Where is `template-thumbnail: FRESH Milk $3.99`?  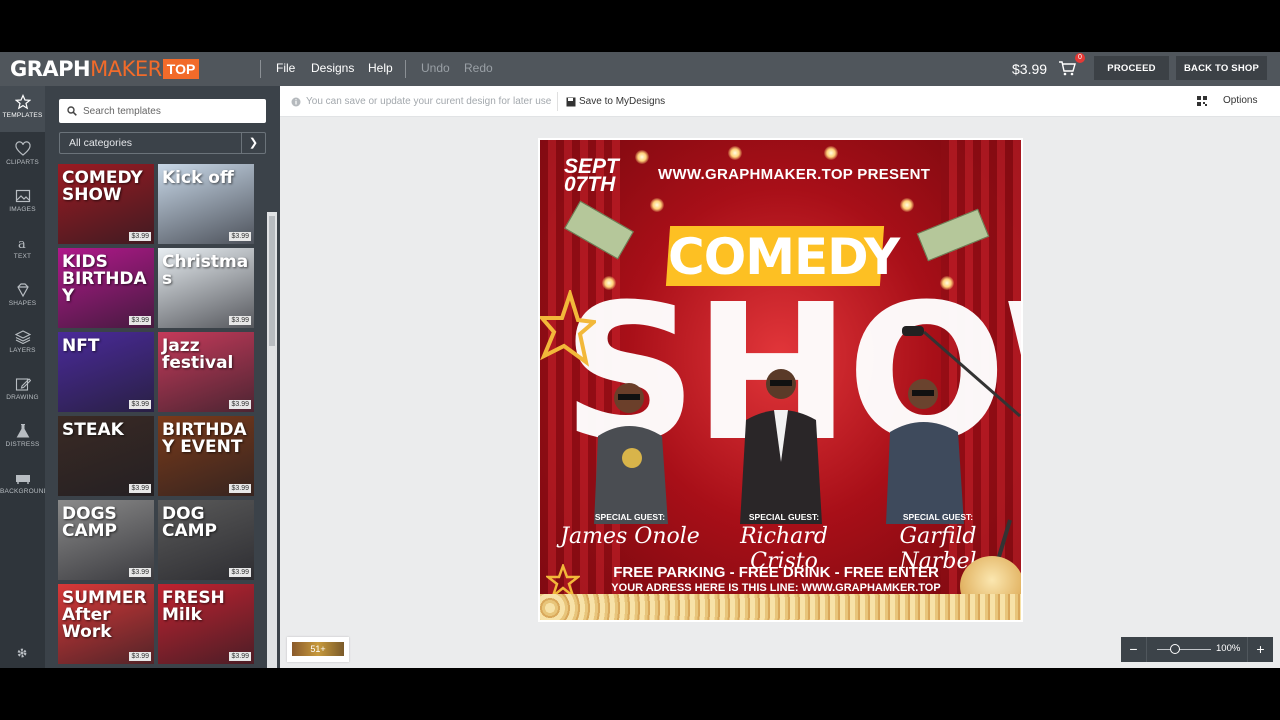 template-thumbnail: FRESH Milk $3.99 is located at coordinates (206, 624).